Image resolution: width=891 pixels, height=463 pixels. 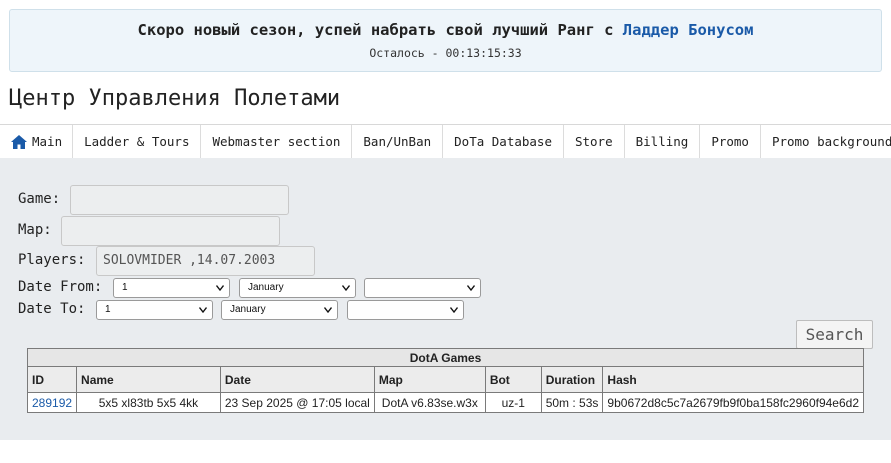 I want to click on game-hash-cell: 9b0672d8c5c7a2679fb9f0ba158fc2960f94e6d2, so click(x=733, y=402).